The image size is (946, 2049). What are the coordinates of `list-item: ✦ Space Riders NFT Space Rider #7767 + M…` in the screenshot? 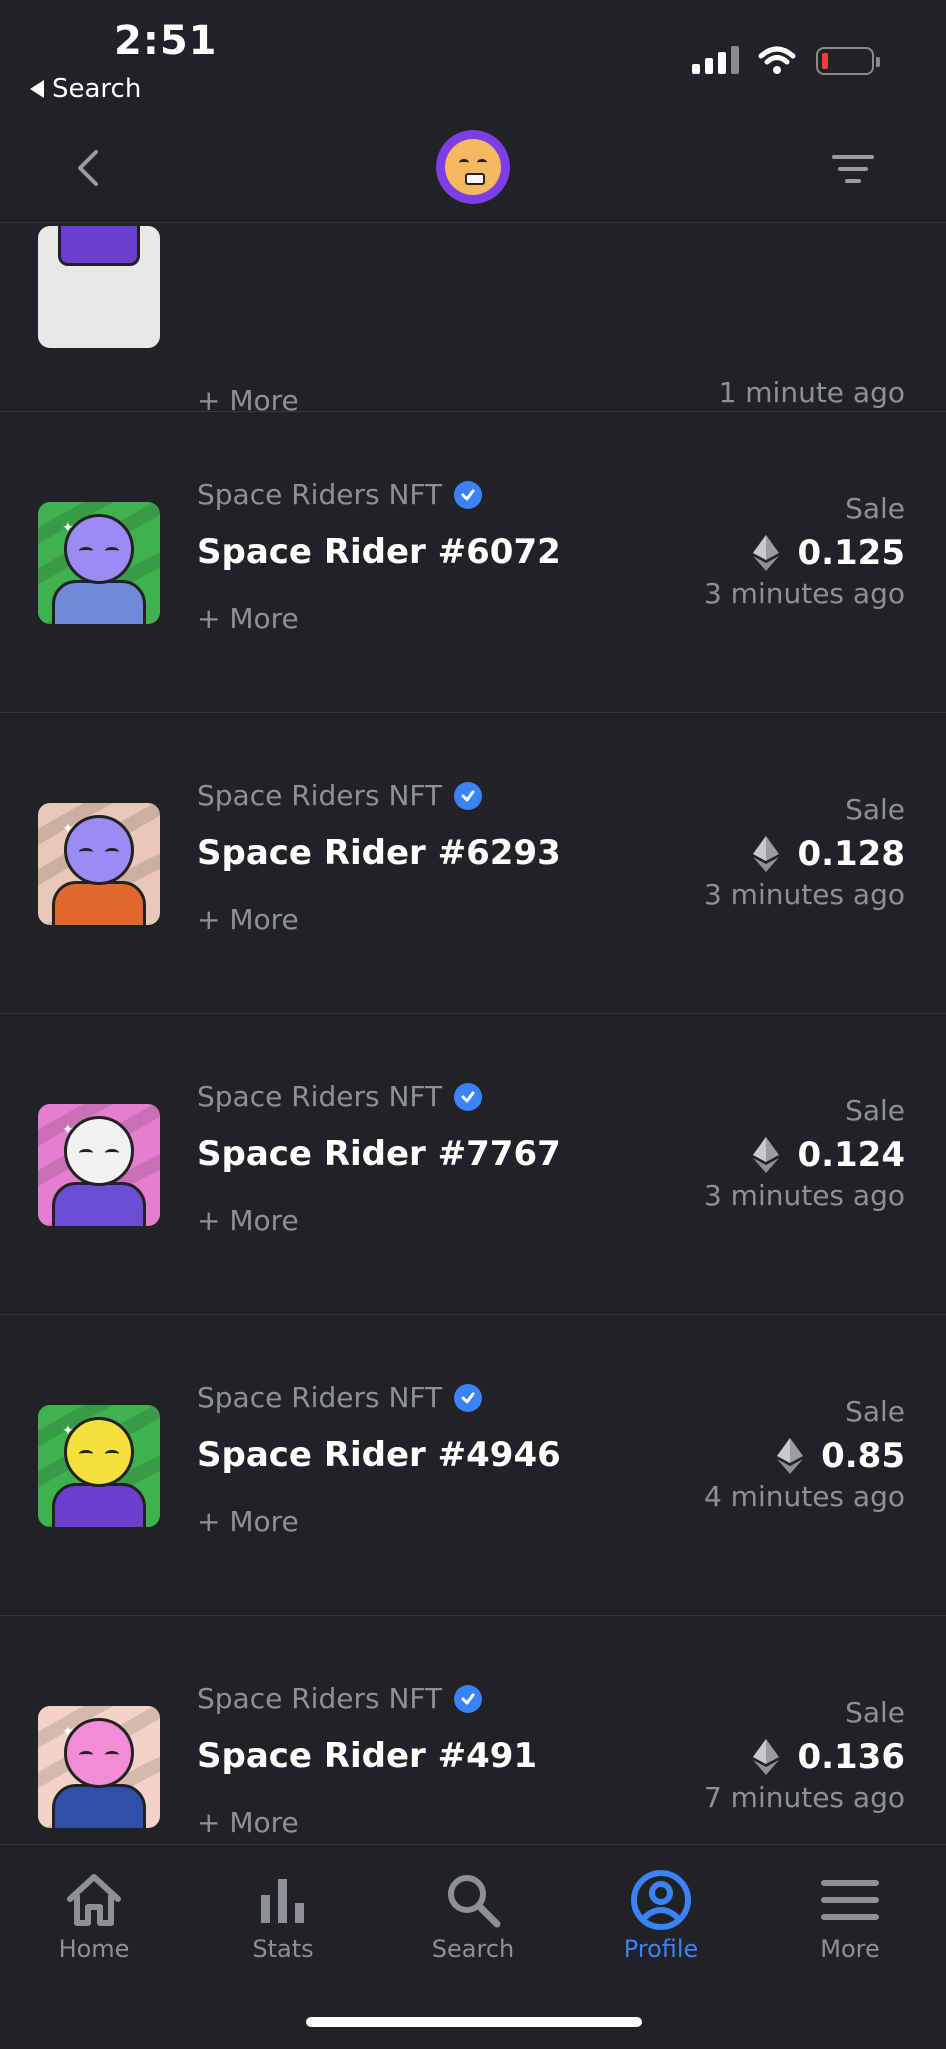 It's located at (473, 1164).